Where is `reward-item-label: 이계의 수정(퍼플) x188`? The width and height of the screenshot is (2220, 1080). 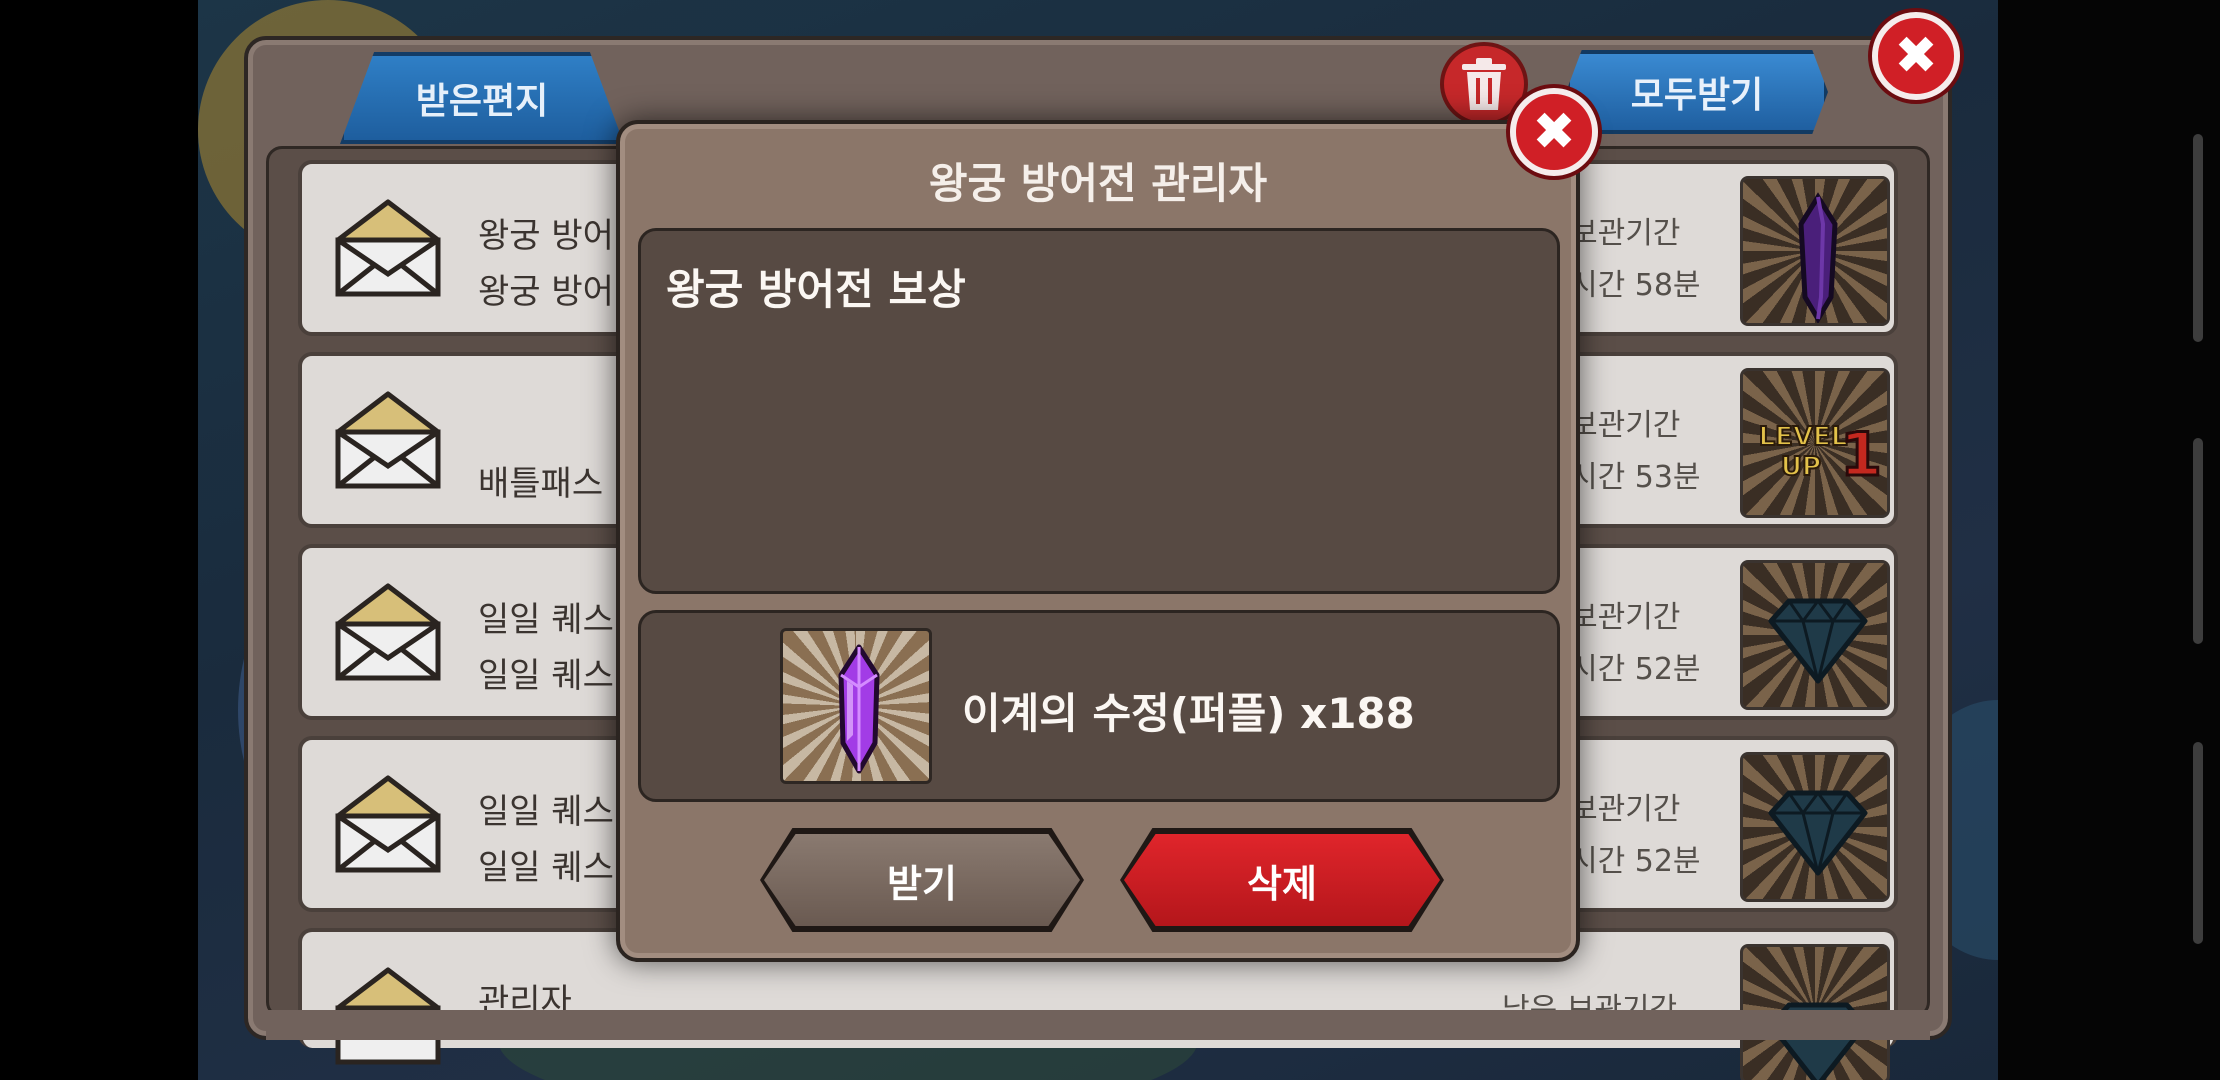
reward-item-label: 이계의 수정(퍼플) x188 is located at coordinates (1188, 713).